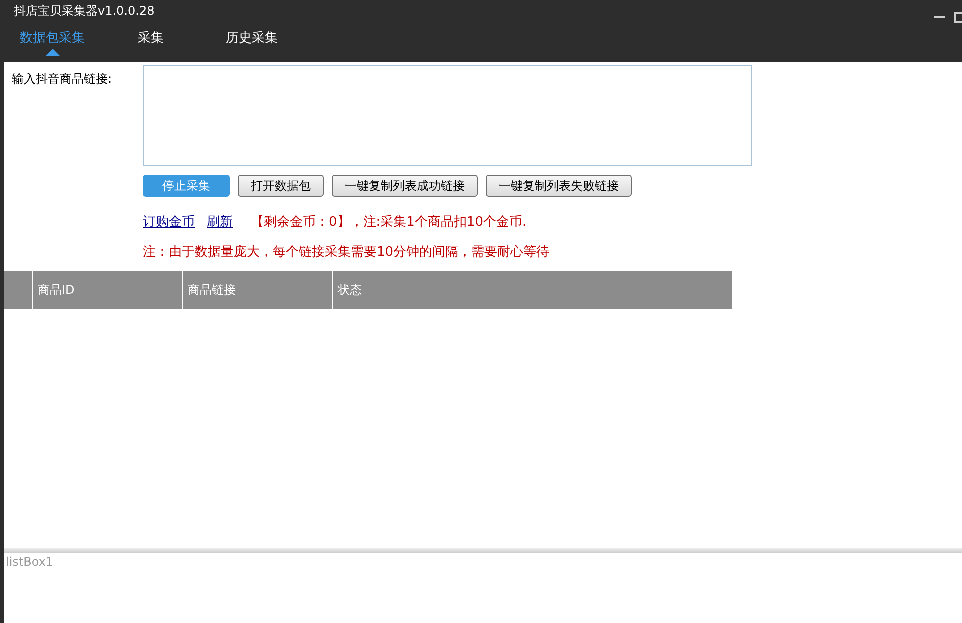 The height and width of the screenshot is (623, 962). I want to click on action-button: 一键复制列表失败链接, so click(559, 186).